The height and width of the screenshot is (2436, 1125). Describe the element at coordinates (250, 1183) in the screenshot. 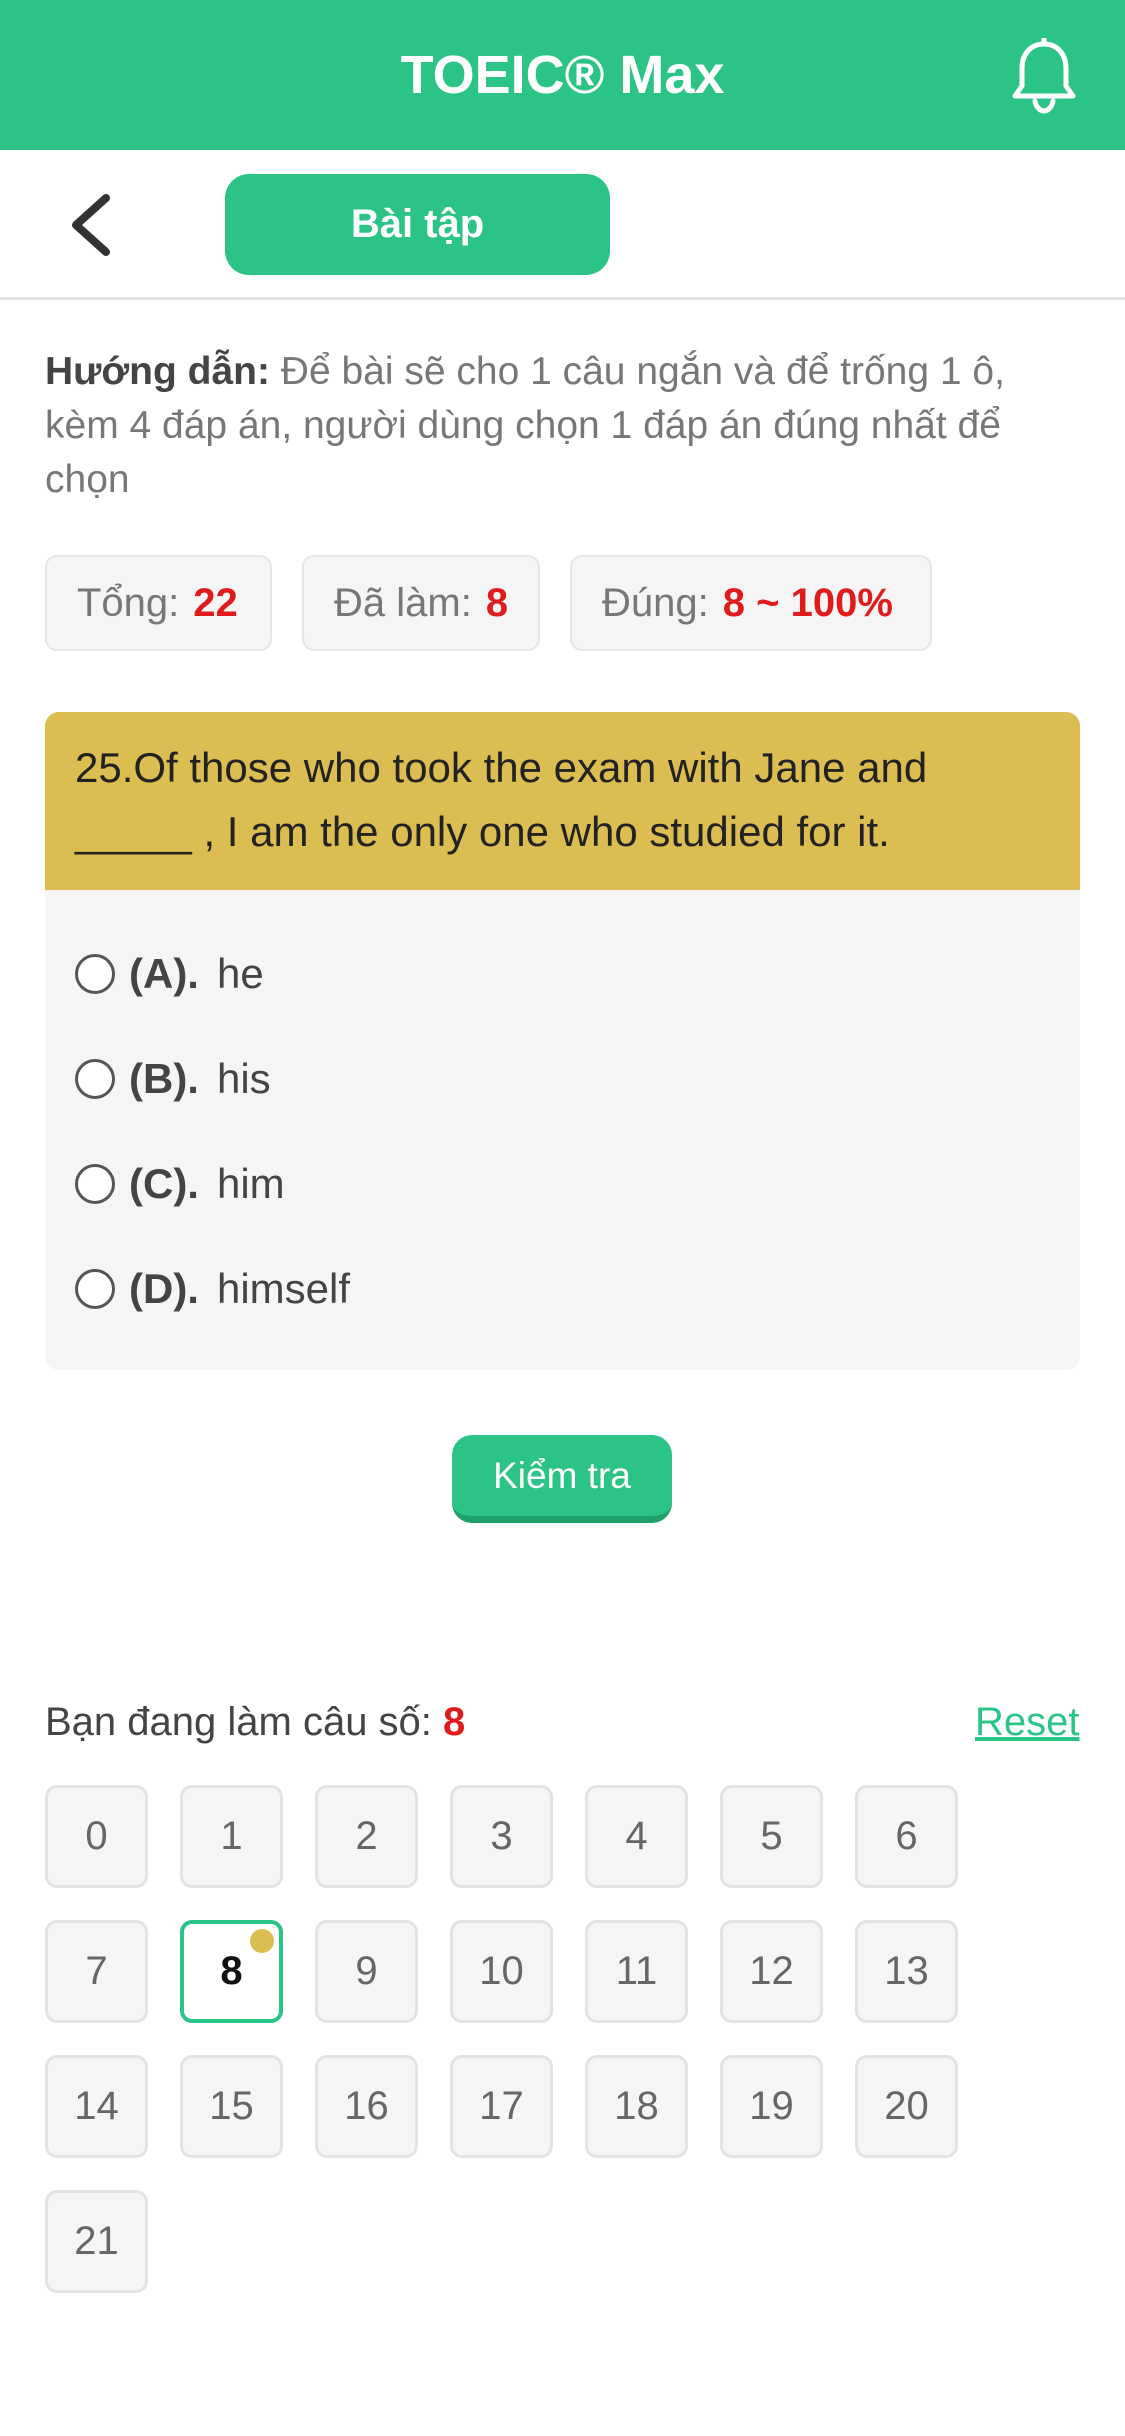

I see `option-text: him` at that location.